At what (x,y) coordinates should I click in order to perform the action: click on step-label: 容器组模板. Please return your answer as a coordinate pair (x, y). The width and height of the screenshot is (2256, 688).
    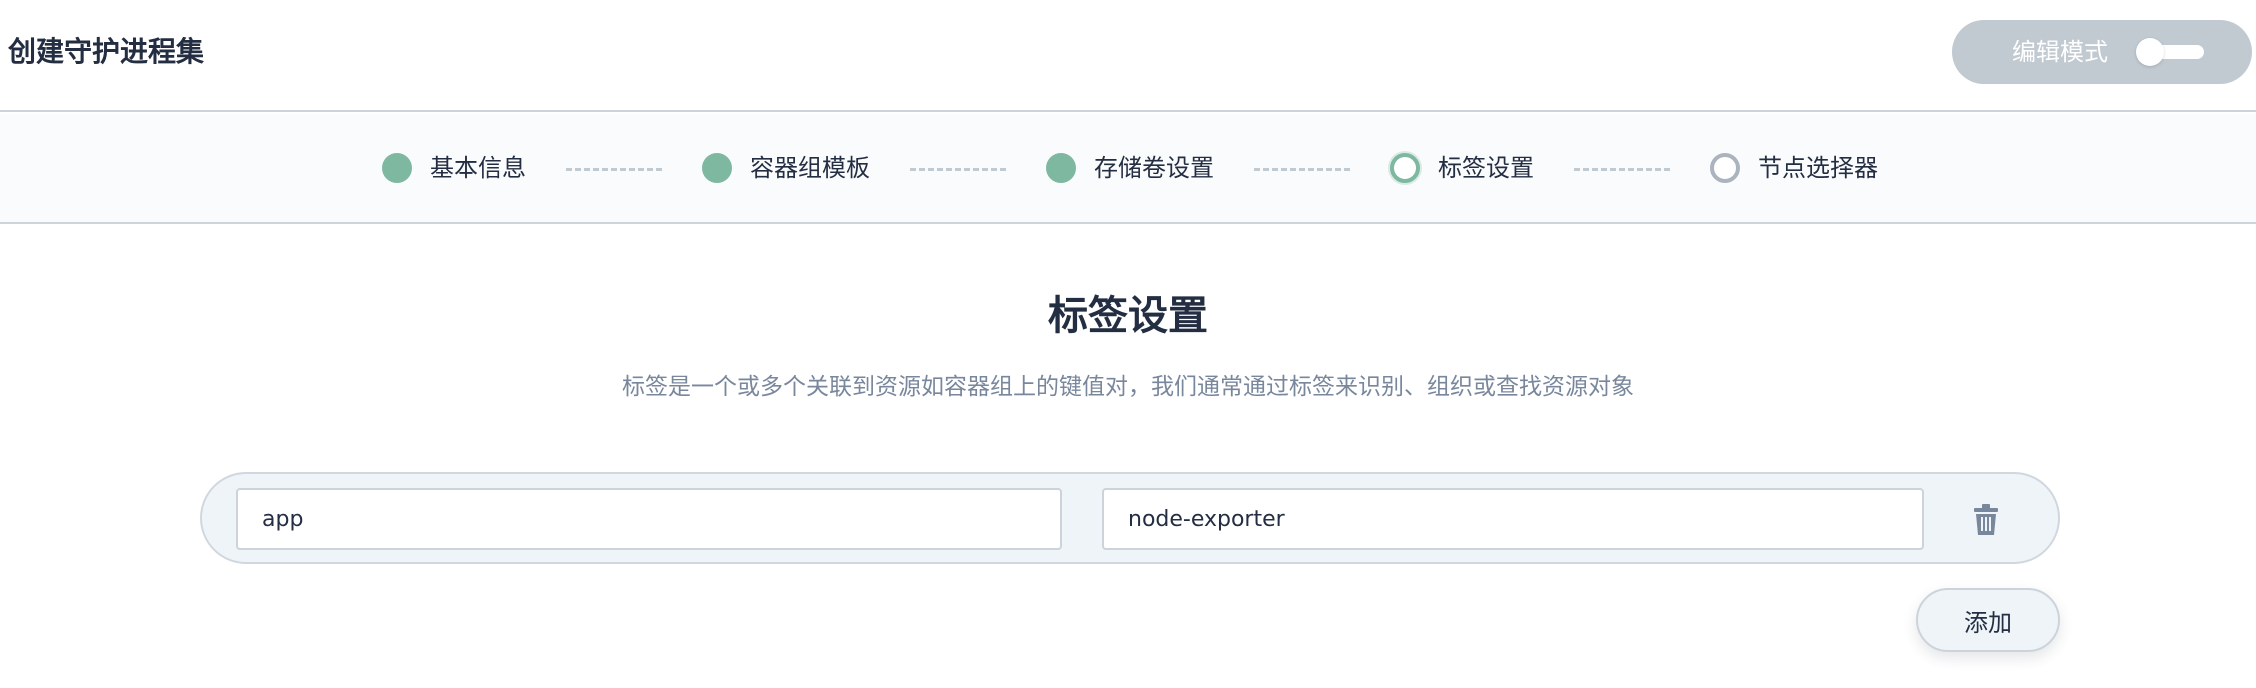
    Looking at the image, I should click on (810, 168).